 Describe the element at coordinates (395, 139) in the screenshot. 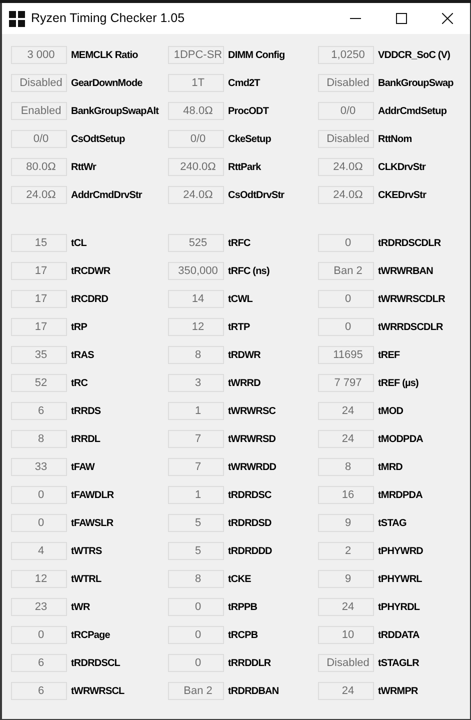

I see `field-label: RttNom` at that location.